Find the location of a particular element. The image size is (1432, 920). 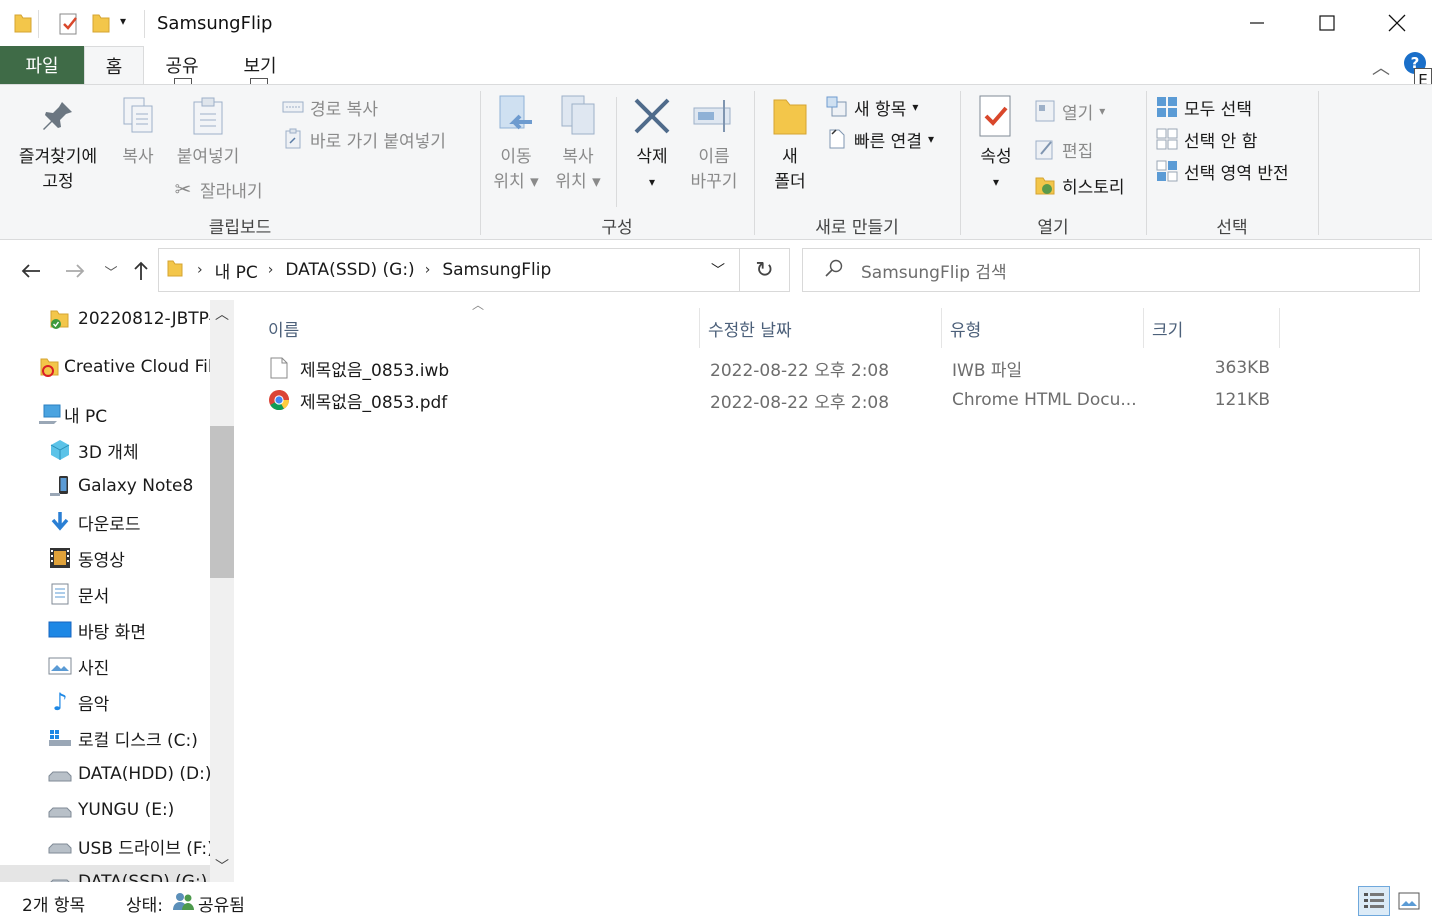

tab-file: 파일 is located at coordinates (42, 65).